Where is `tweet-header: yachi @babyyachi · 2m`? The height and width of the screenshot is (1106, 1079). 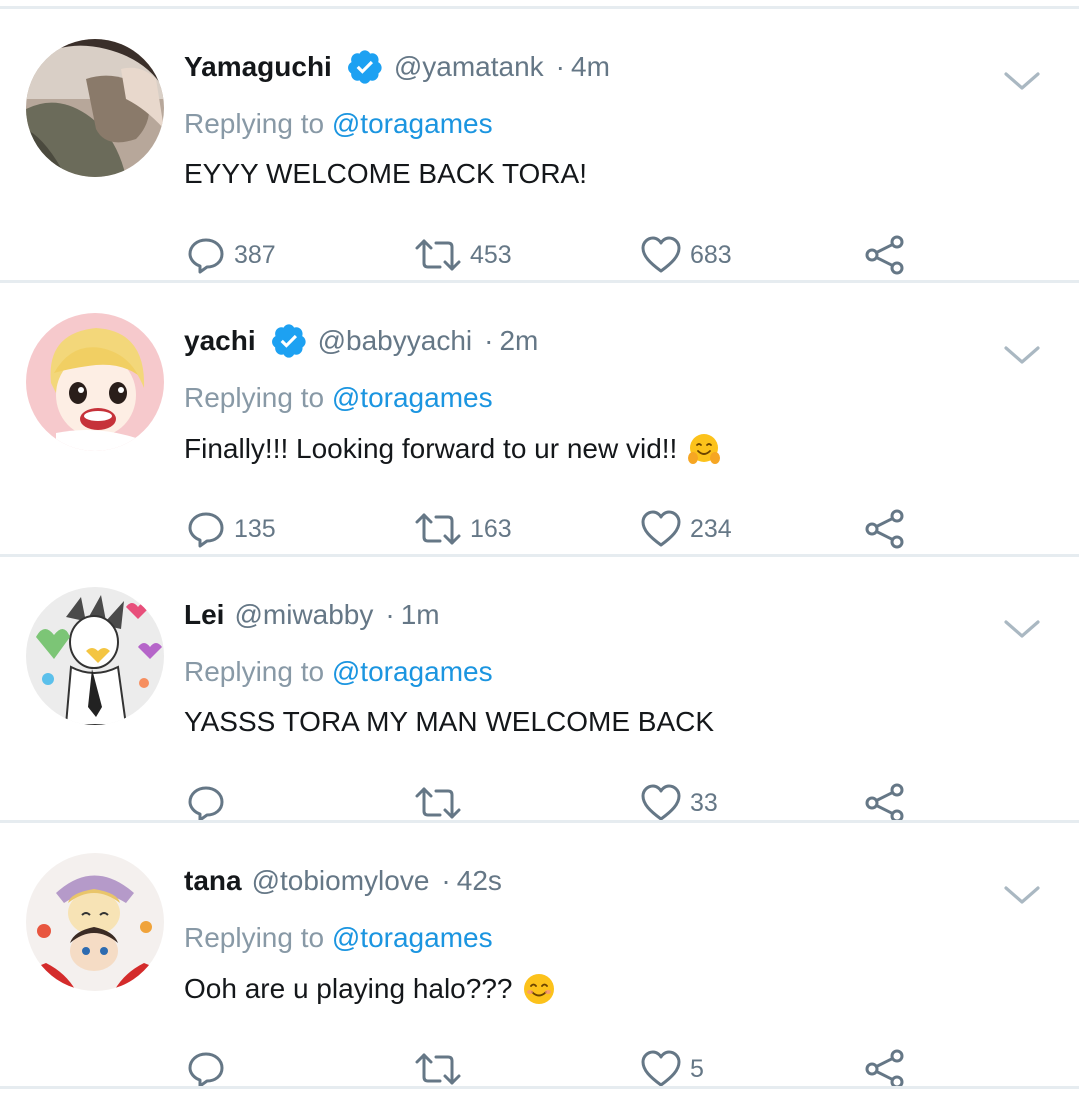 tweet-header: yachi @babyyachi · 2m is located at coordinates (361, 341).